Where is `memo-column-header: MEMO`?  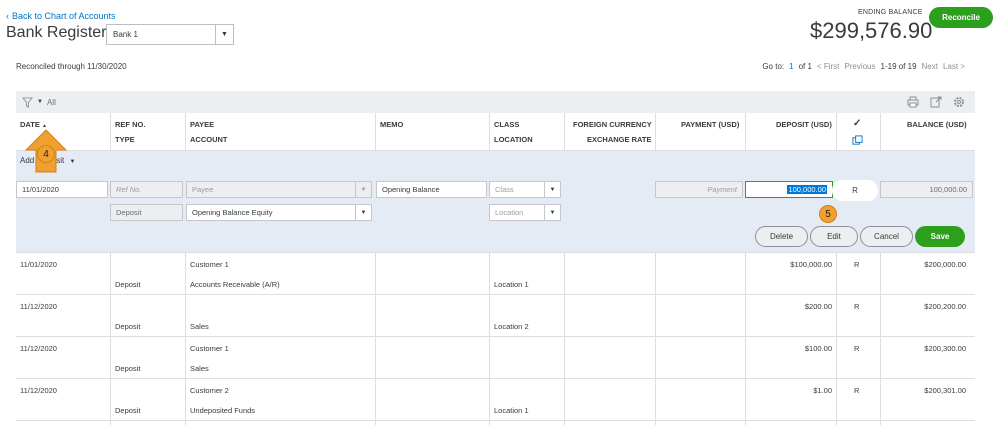 memo-column-header: MEMO is located at coordinates (391, 124).